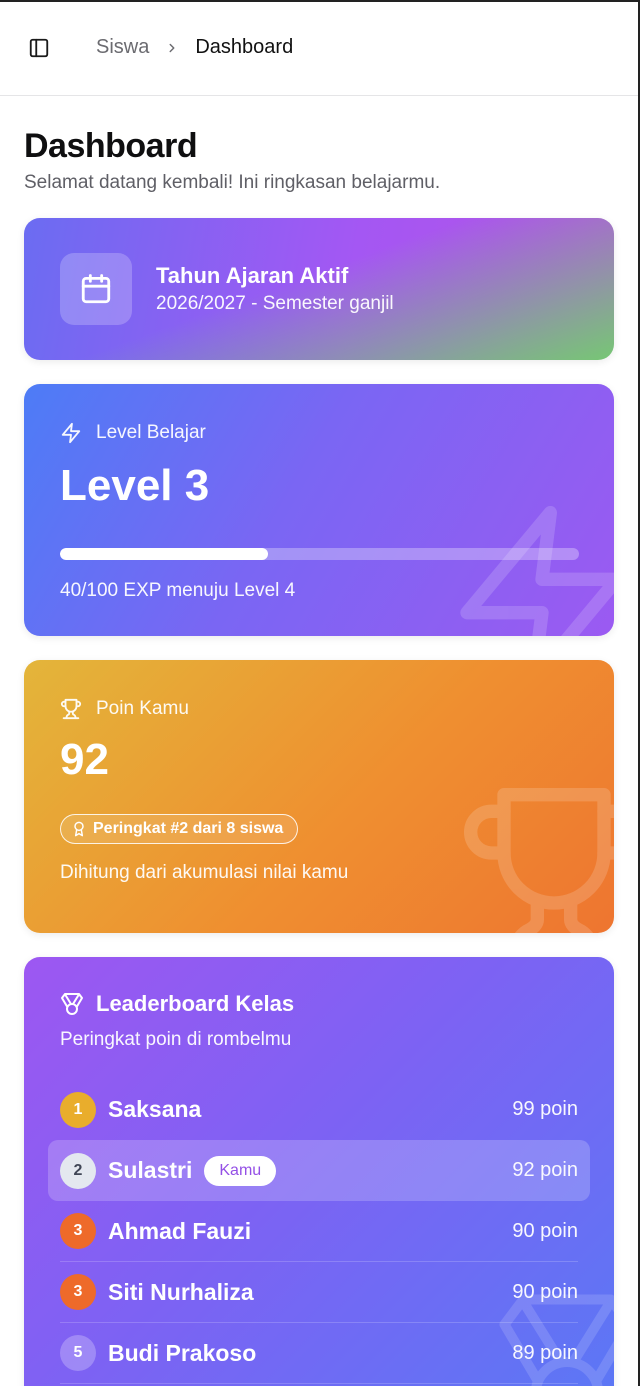 The width and height of the screenshot is (640, 1386). I want to click on student-points: 89 poin, so click(545, 1352).